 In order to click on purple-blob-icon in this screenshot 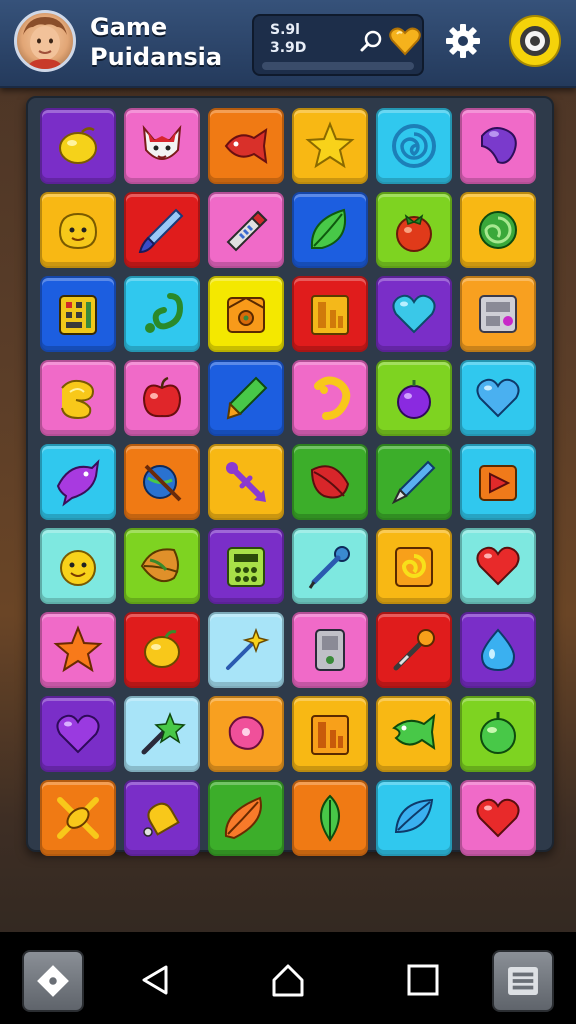, I will do `click(499, 145)`.